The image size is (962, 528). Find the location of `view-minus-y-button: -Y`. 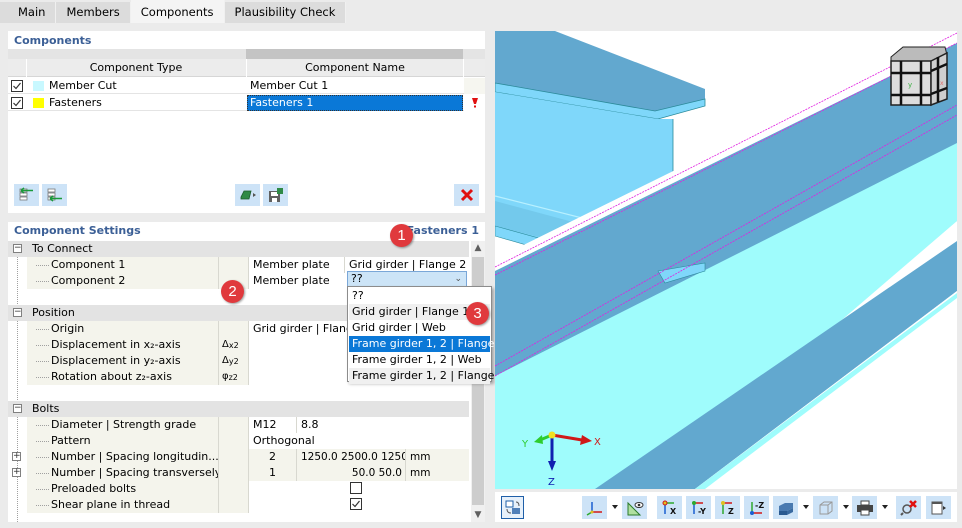

view-minus-y-button: -Y is located at coordinates (698, 507).